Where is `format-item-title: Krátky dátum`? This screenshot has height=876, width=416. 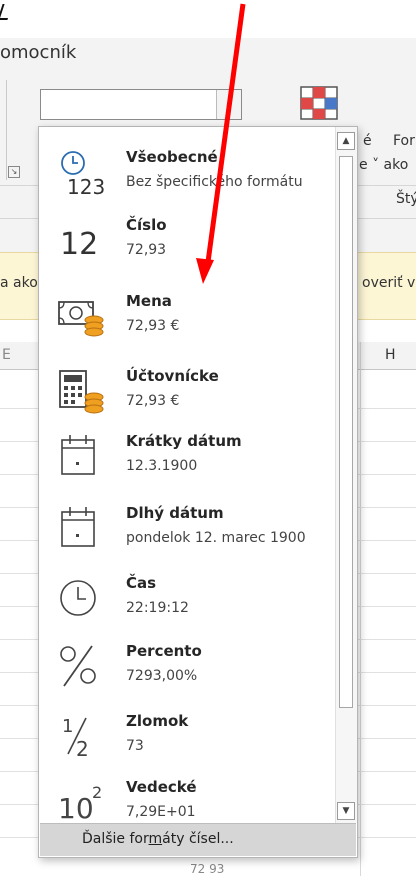 format-item-title: Krátky dátum is located at coordinates (184, 441).